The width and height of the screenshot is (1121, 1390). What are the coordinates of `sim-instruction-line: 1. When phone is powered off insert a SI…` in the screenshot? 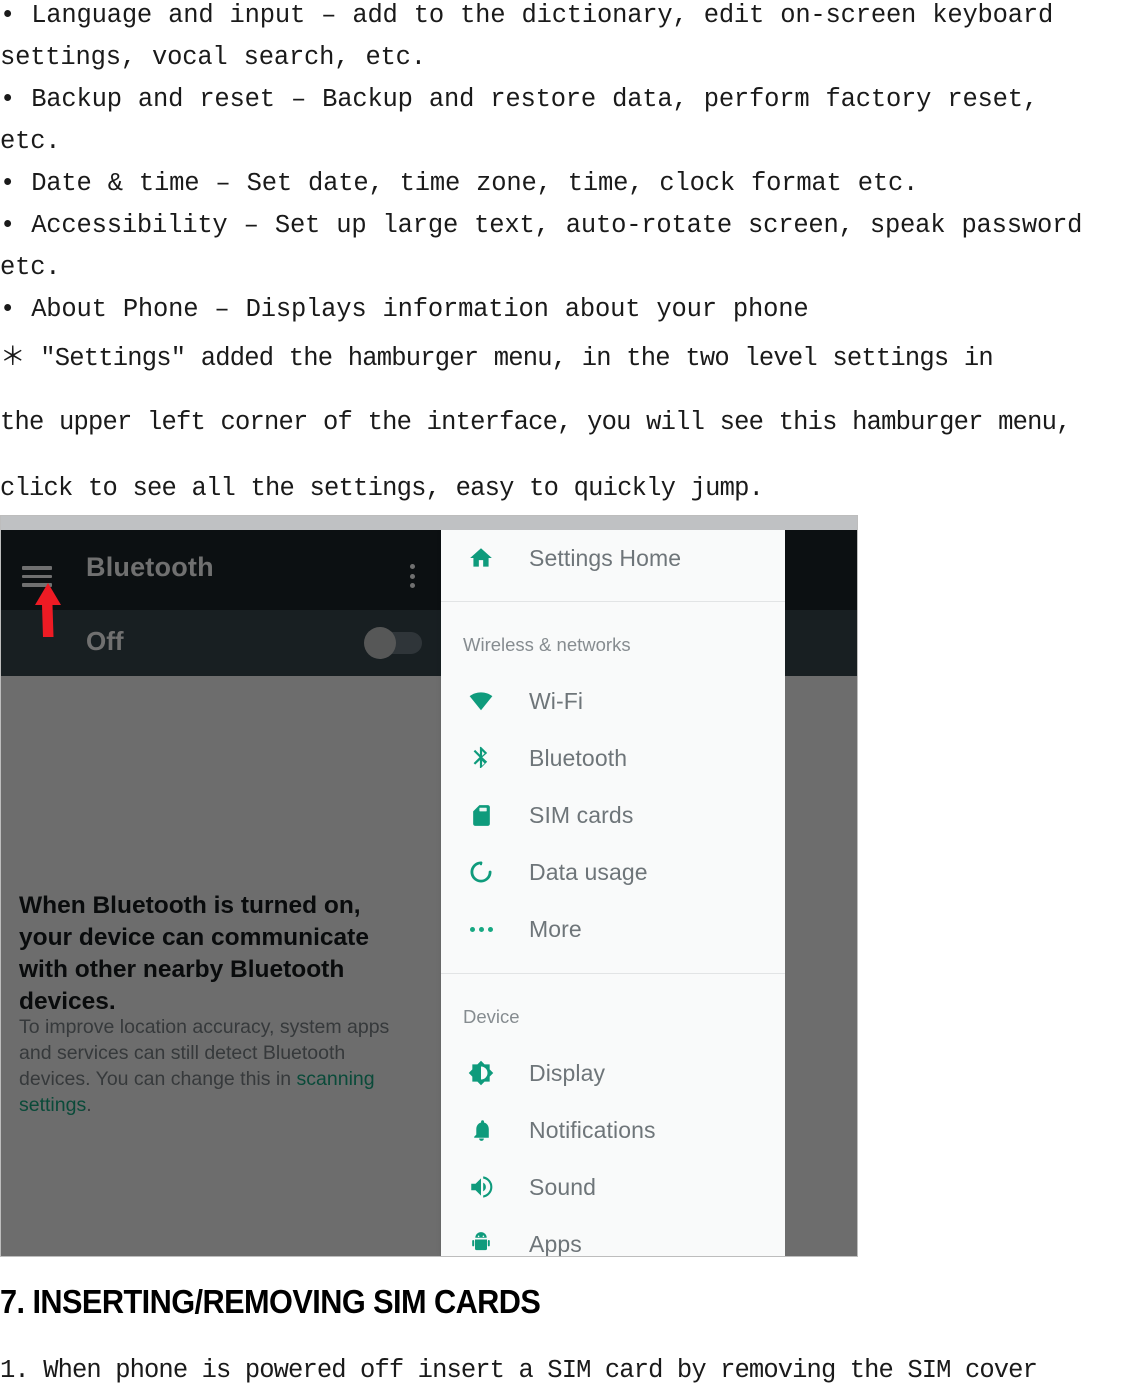 It's located at (519, 1370).